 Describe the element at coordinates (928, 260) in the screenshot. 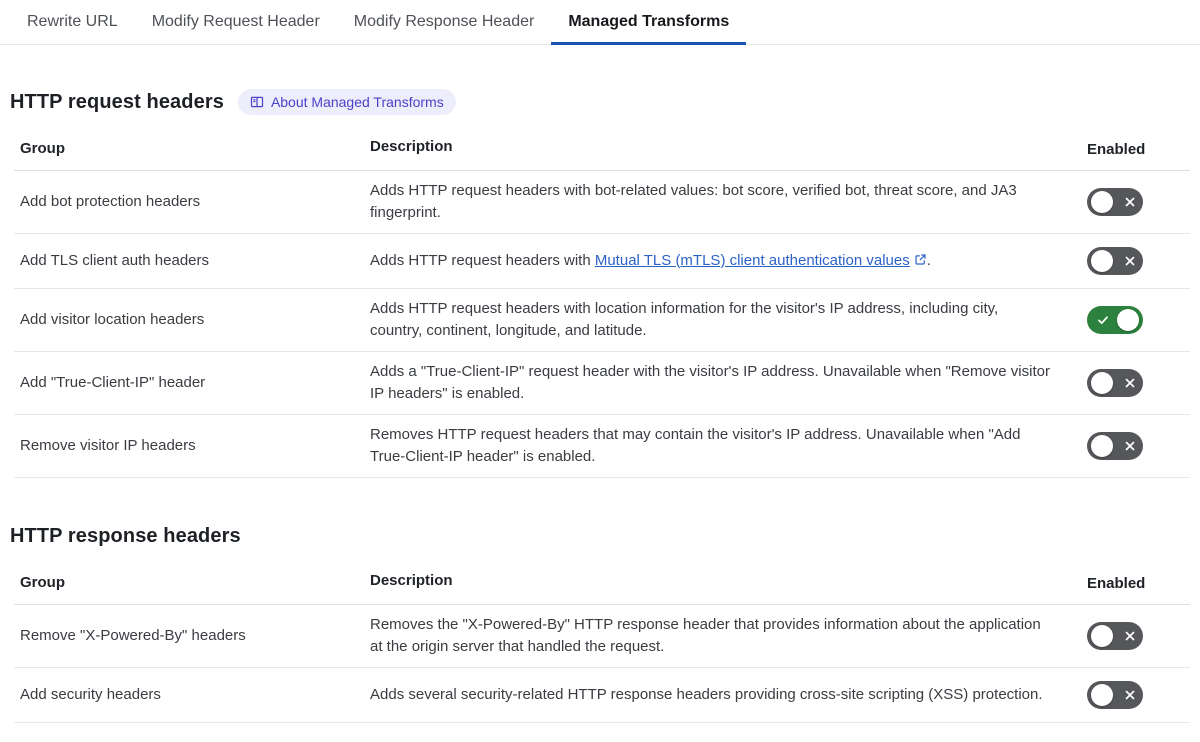

I see `description-text: .` at that location.